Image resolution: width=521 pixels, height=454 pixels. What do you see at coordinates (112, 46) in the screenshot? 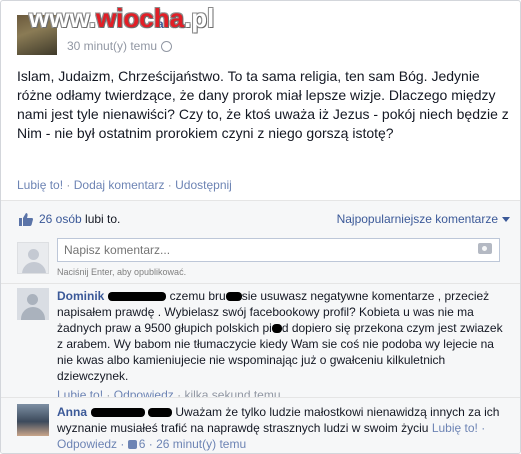
I see `post-timestamp: 30 minut(y) temu` at bounding box center [112, 46].